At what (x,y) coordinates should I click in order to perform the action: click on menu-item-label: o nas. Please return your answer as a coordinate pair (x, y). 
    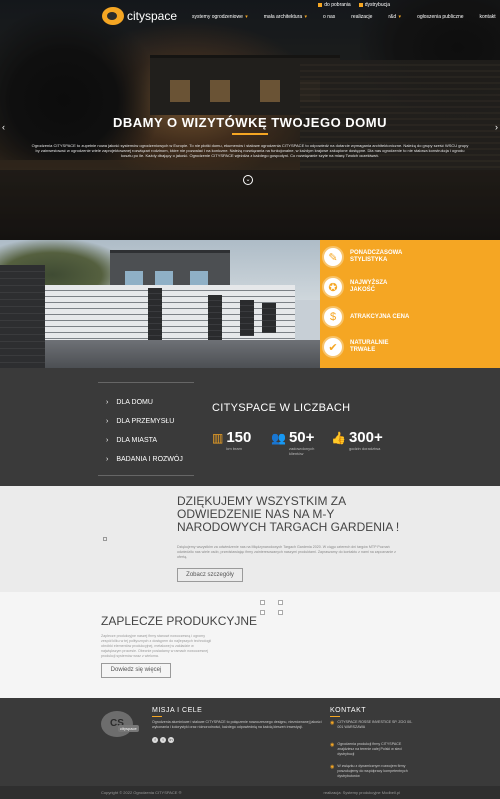
    Looking at the image, I should click on (329, 17).